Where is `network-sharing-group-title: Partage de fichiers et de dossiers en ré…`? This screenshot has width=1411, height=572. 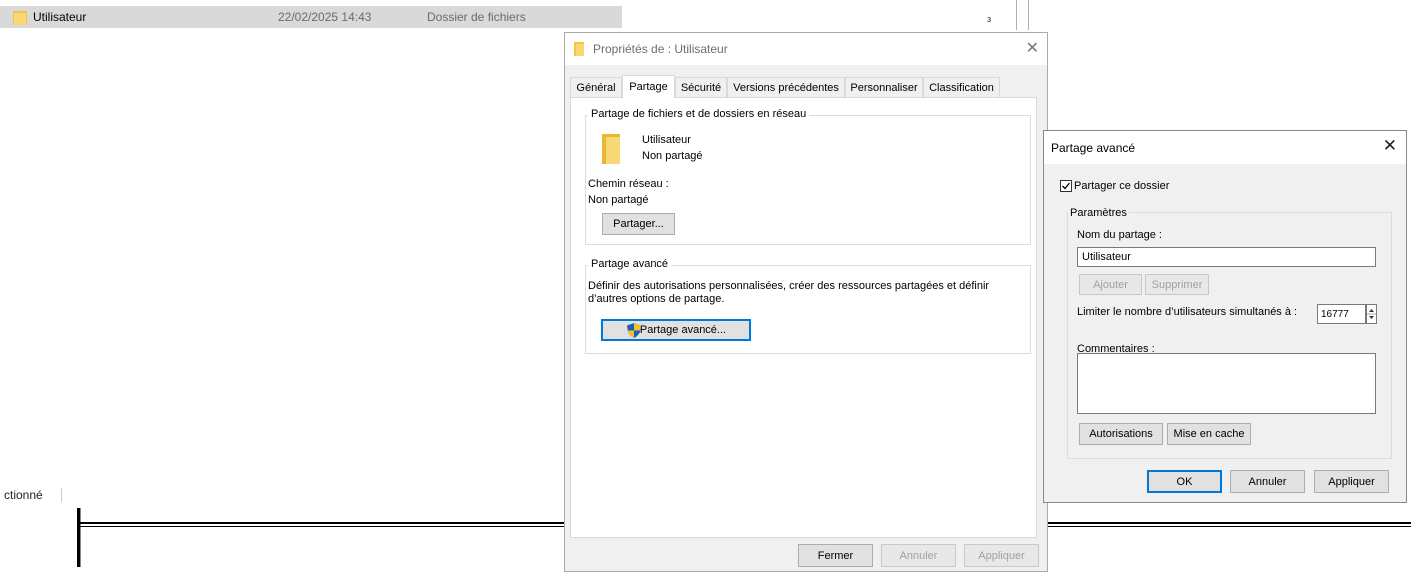 network-sharing-group-title: Partage de fichiers et de dossiers en ré… is located at coordinates (699, 114).